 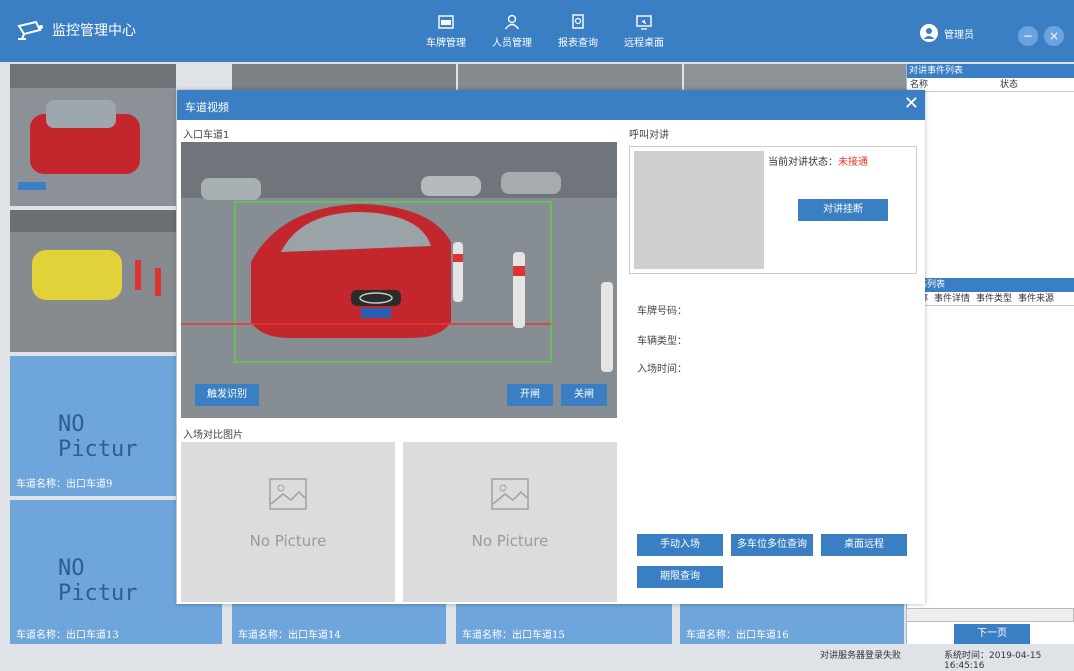 I want to click on status-list-header: 名称 事件详情 事件类型 事件来源, so click(x=990, y=299).